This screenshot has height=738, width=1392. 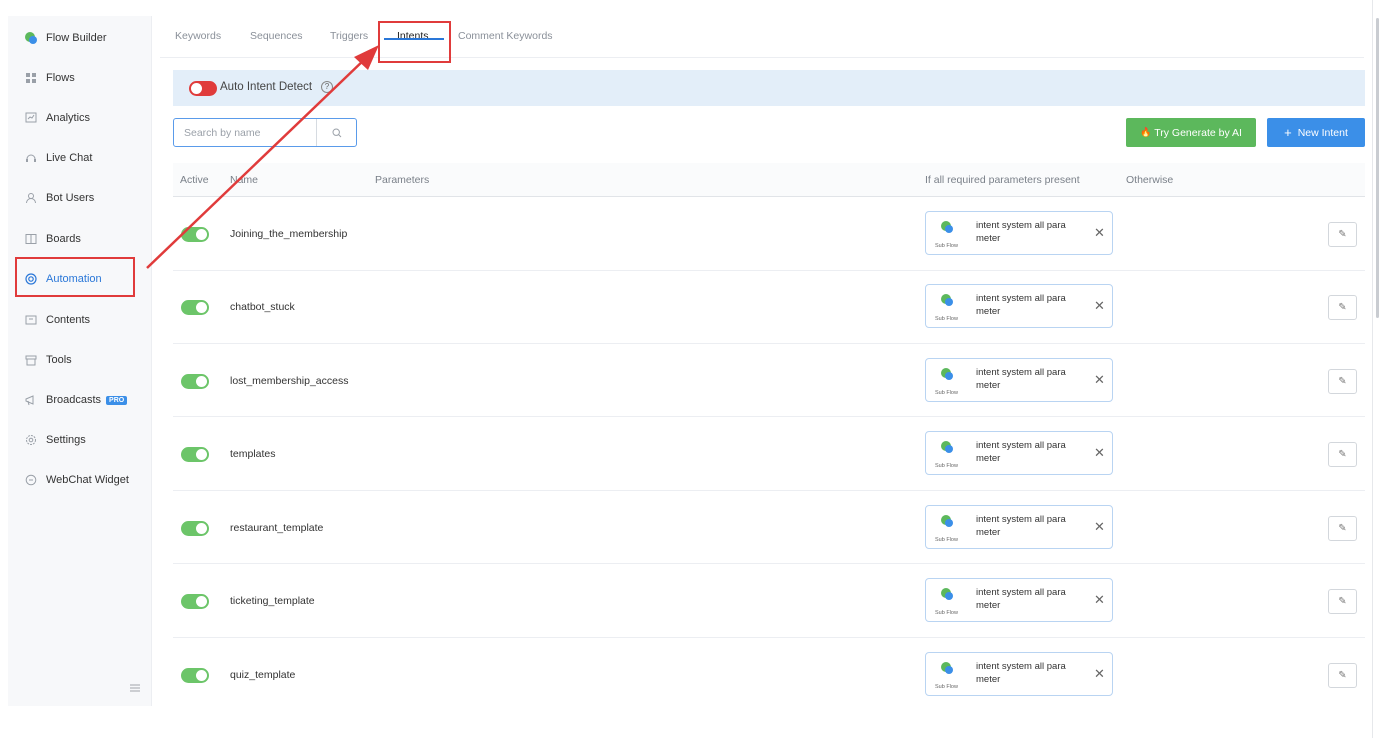 What do you see at coordinates (1372, 369) in the screenshot?
I see `window-edge` at bounding box center [1372, 369].